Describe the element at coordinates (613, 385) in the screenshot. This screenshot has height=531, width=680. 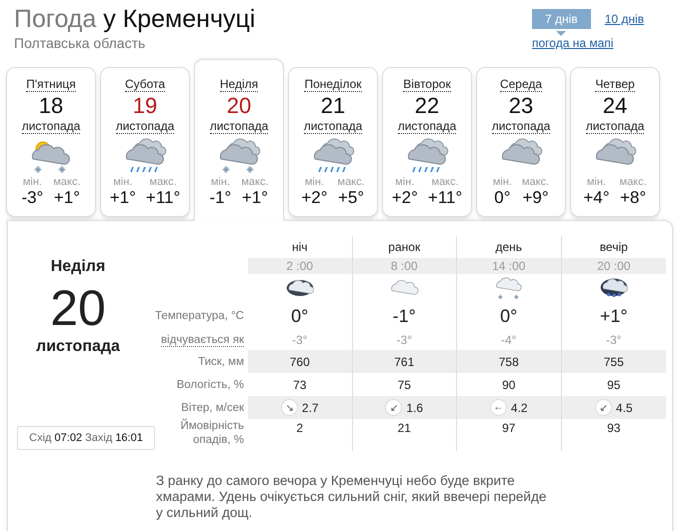
I see `humidity-value: 95` at that location.